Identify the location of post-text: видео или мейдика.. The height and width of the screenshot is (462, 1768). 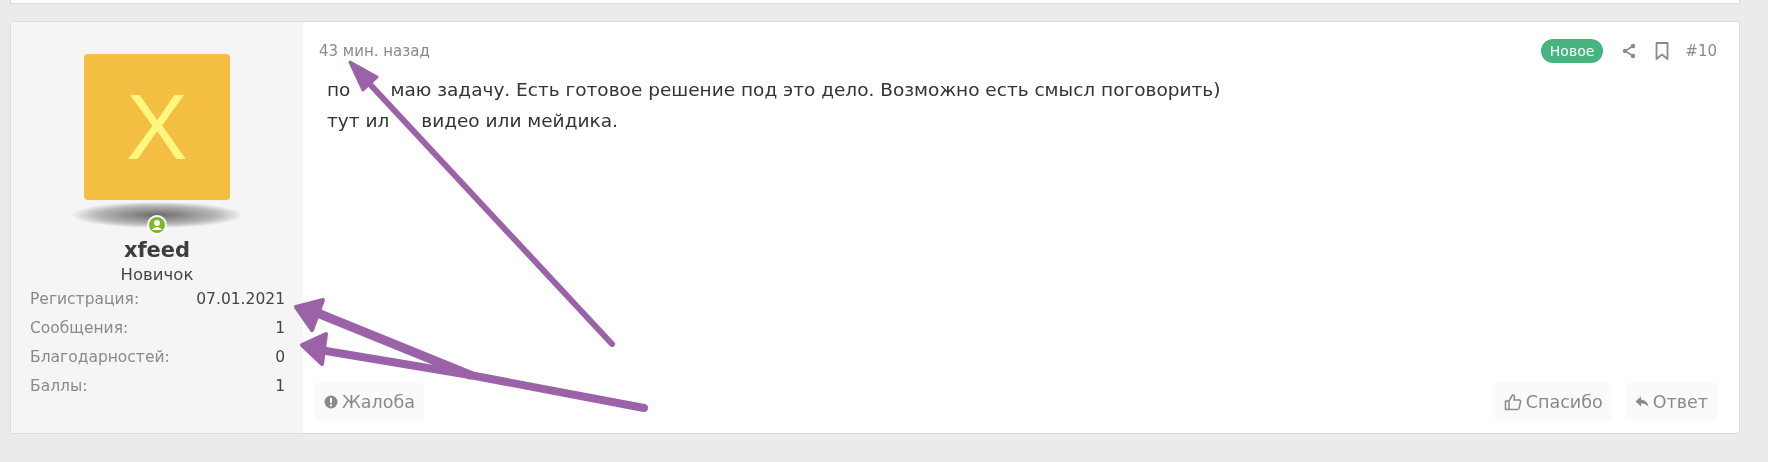
(519, 121).